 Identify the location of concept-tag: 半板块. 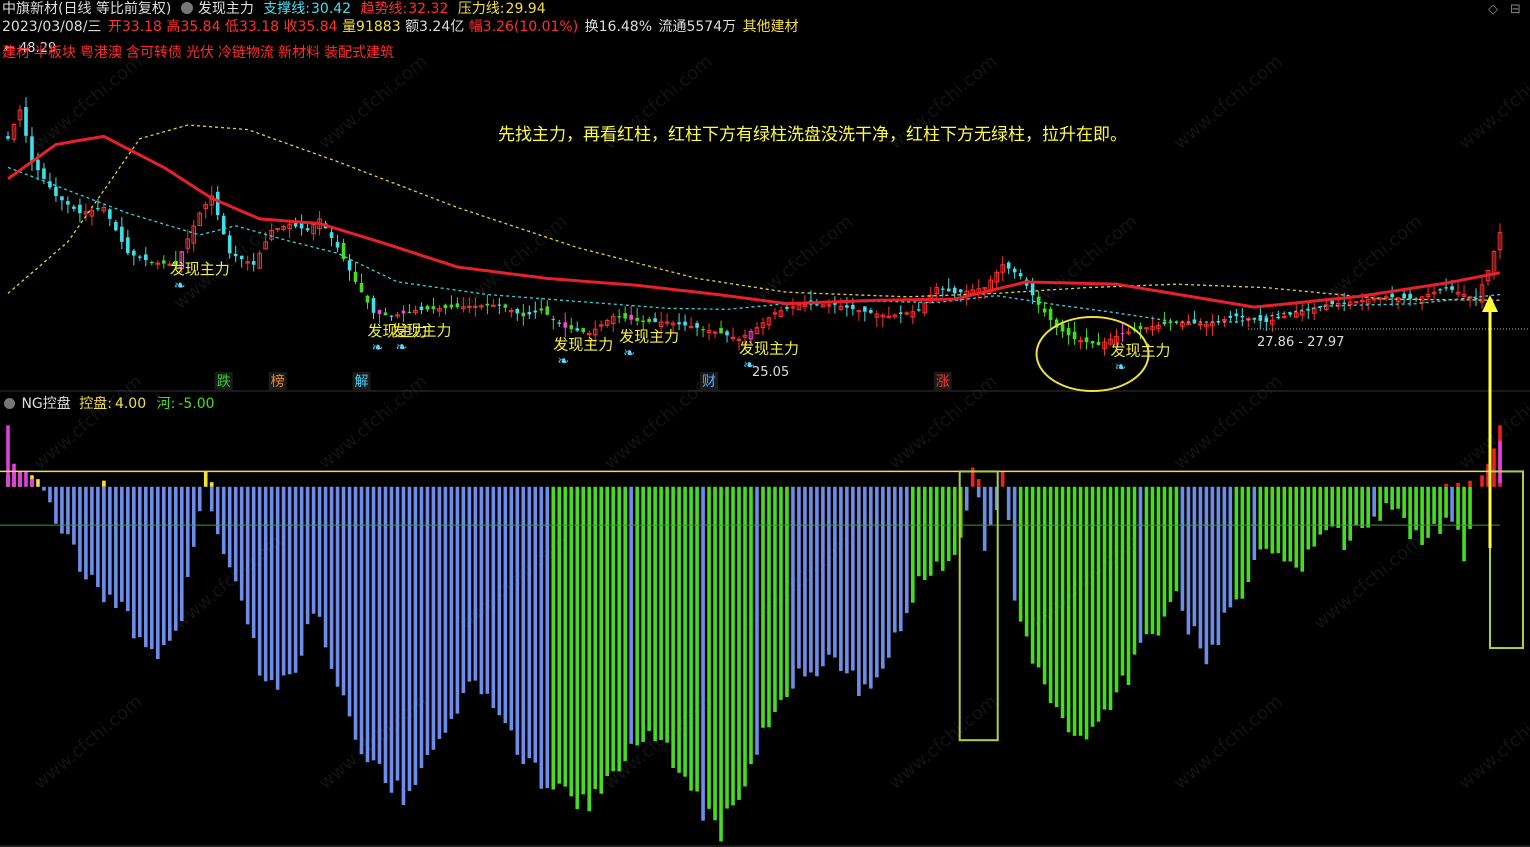
(55, 53).